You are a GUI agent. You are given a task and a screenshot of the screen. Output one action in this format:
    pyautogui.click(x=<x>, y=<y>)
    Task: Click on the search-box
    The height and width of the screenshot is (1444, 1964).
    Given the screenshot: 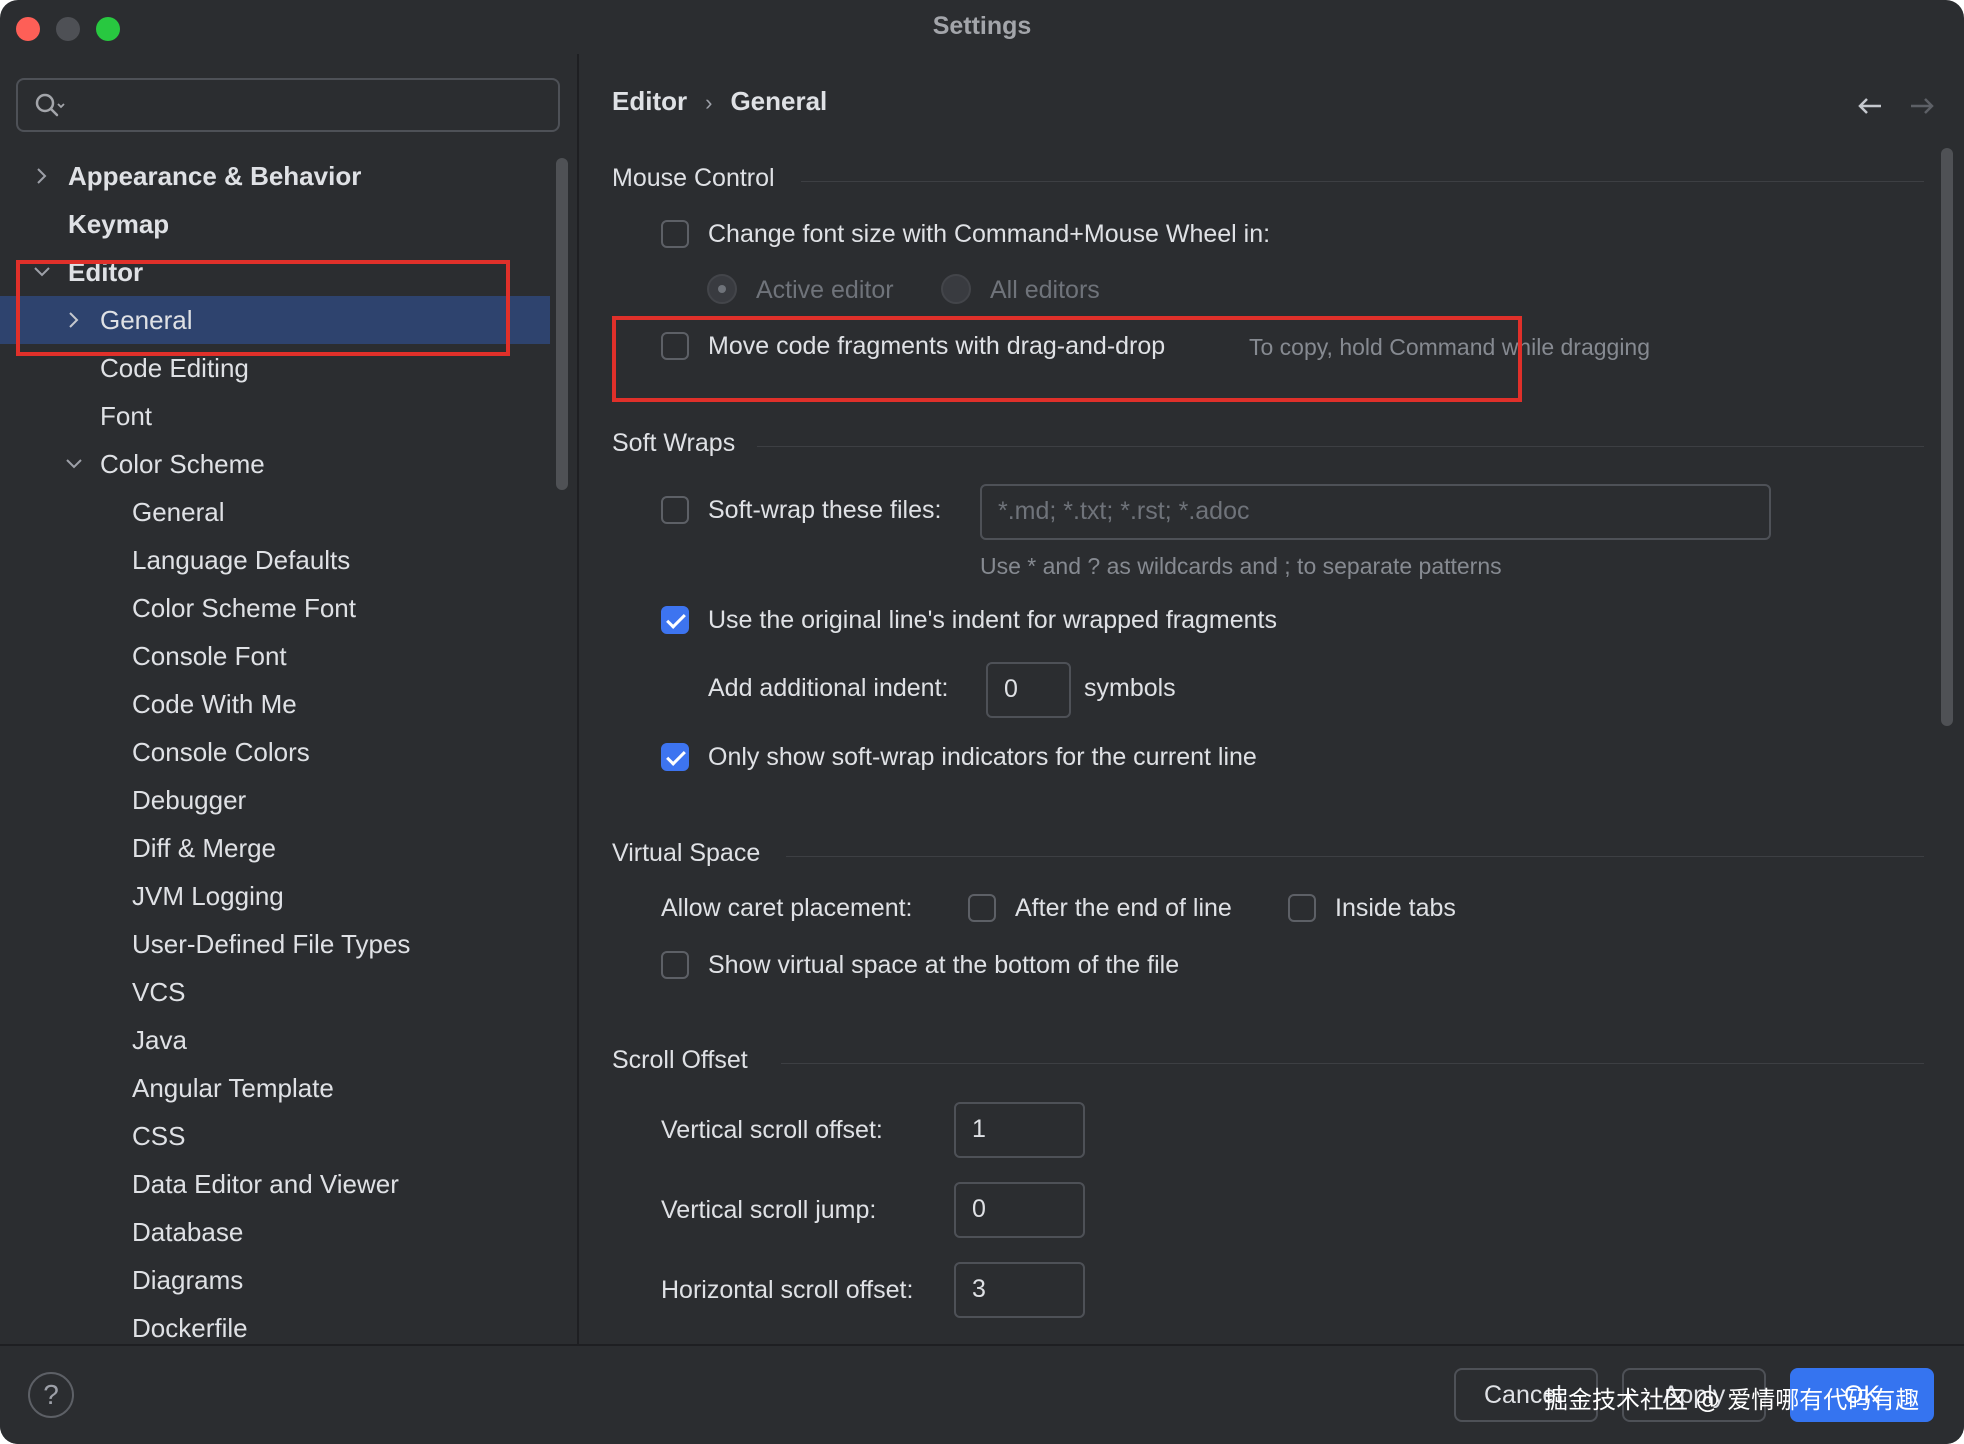 What is the action you would take?
    pyautogui.click(x=288, y=105)
    